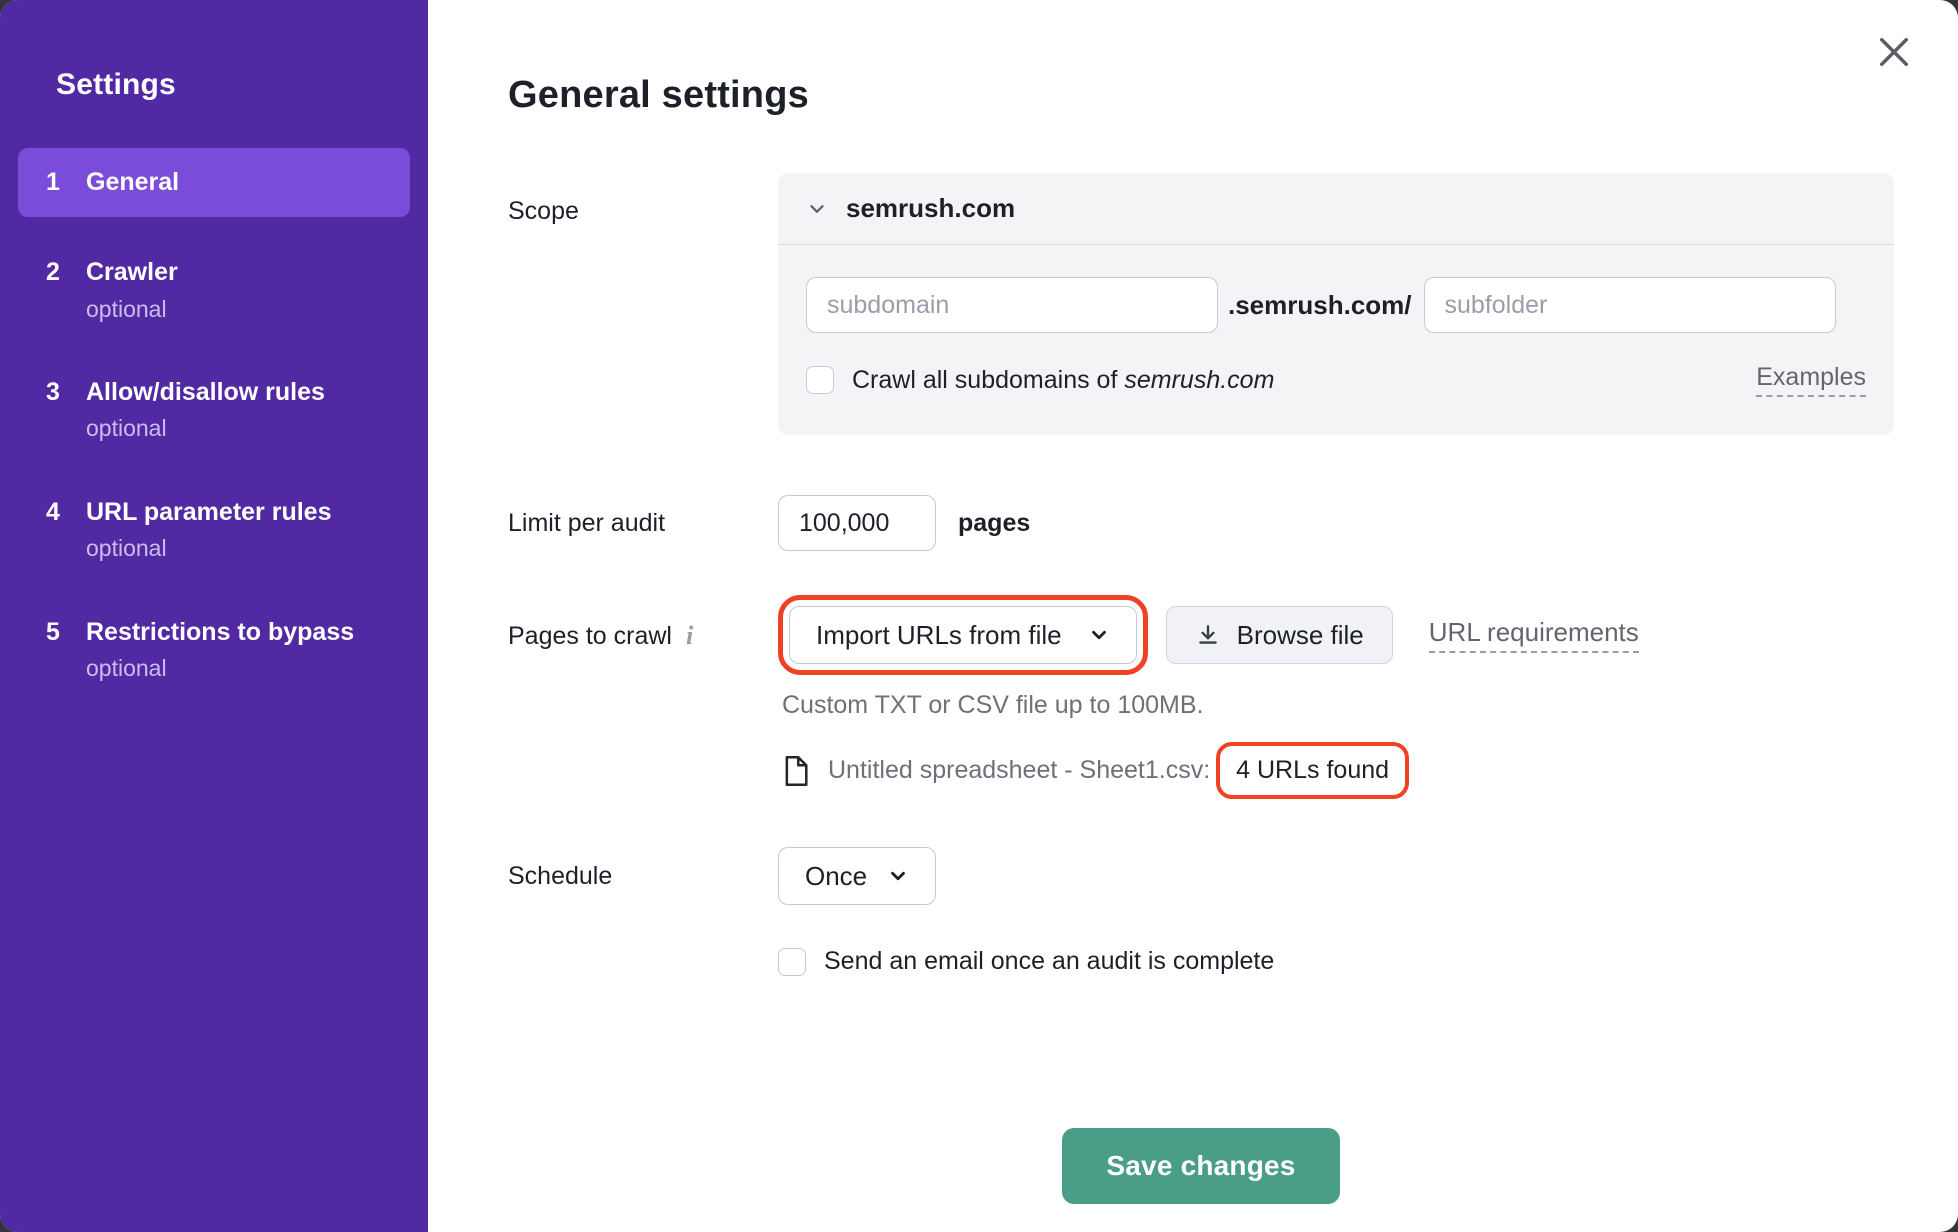 The image size is (1958, 1232). Describe the element at coordinates (214, 530) in the screenshot. I see `sidebar-item-url-parameter-rules: 4 URL parameter rules optional` at that location.